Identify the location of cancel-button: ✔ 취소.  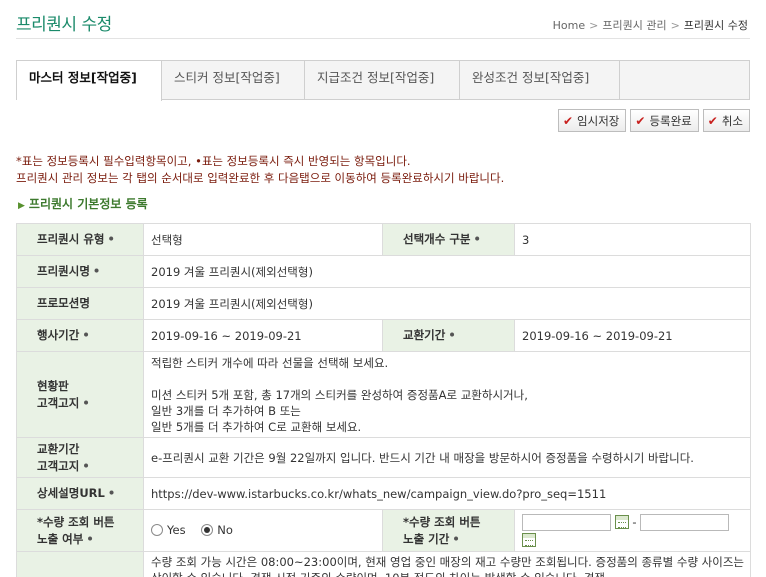
(726, 120).